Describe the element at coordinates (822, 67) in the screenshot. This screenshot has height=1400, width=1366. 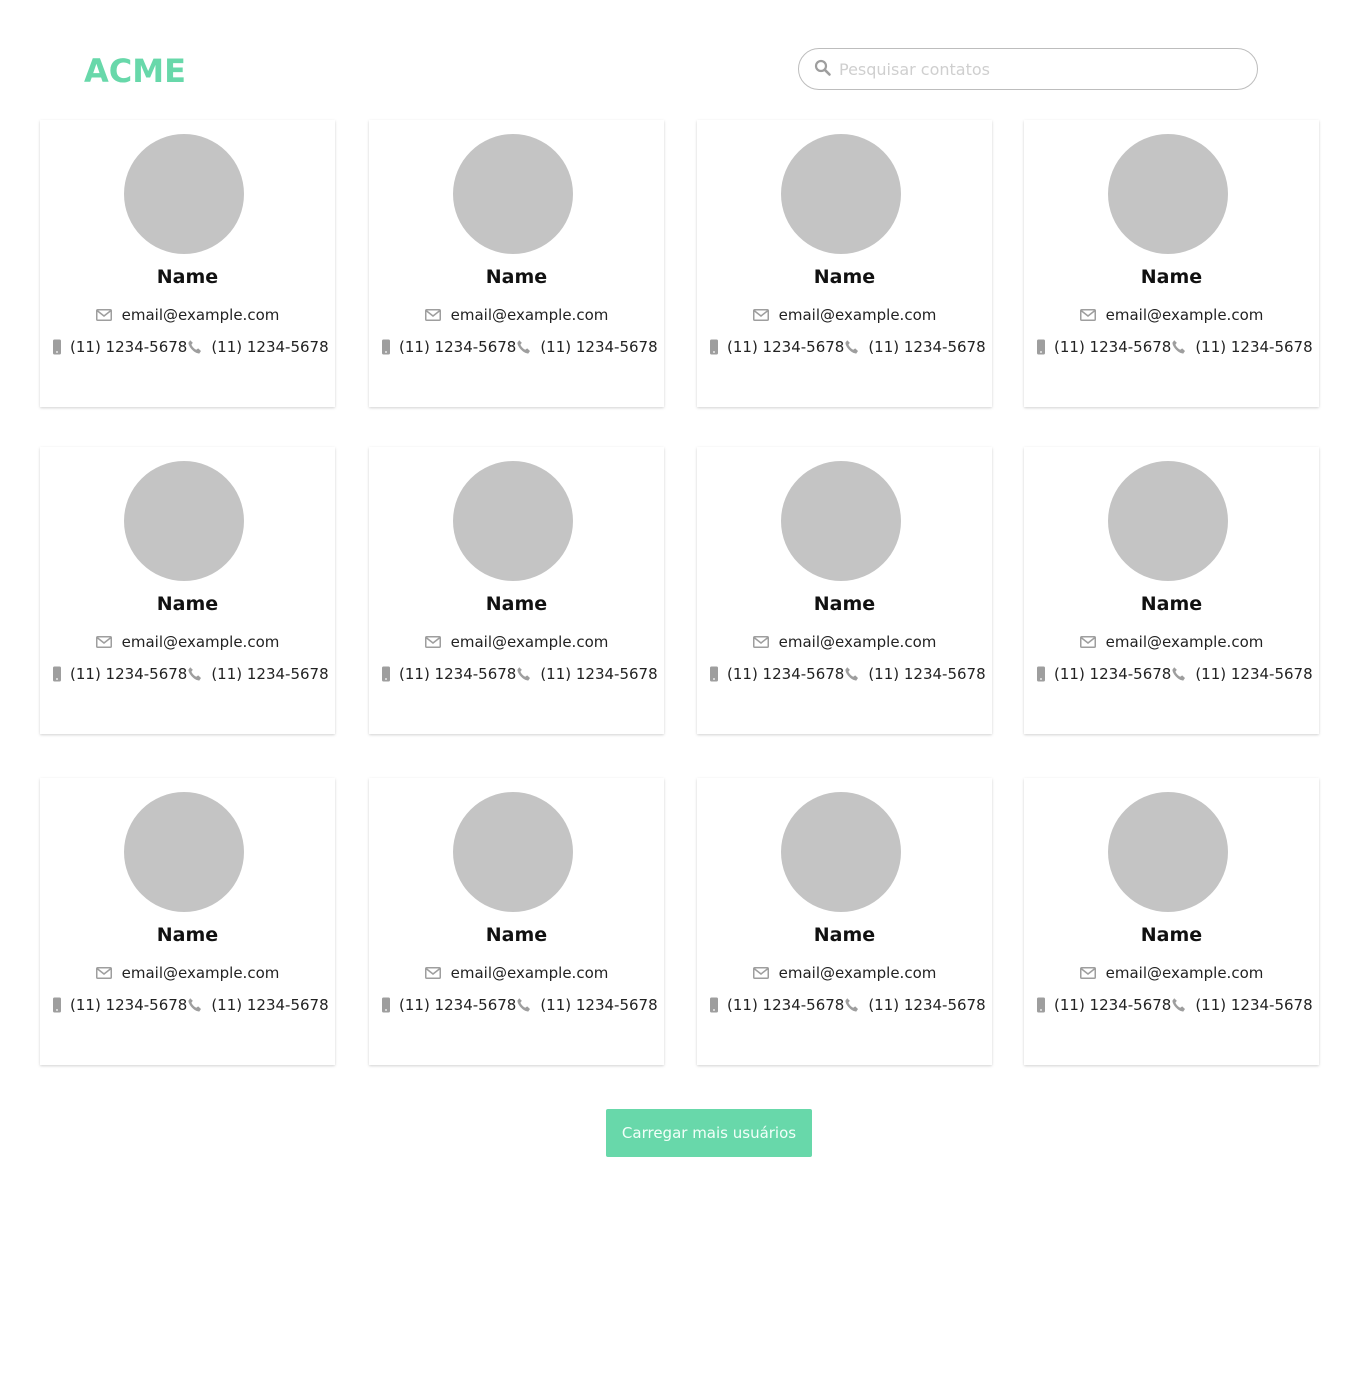
I see `search-icon` at that location.